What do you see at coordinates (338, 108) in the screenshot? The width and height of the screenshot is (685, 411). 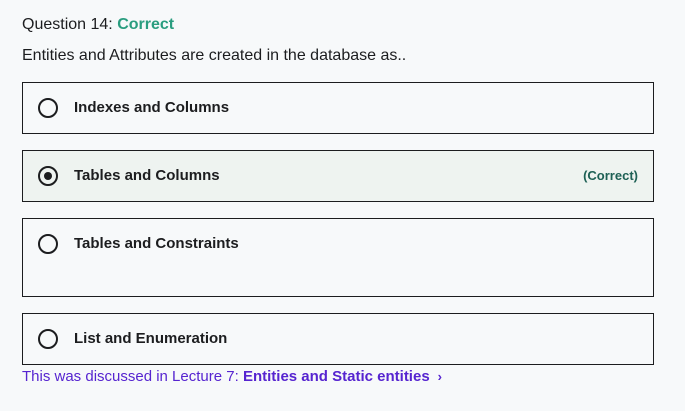 I see `option-indexes-and-columns: Indexes and Columns` at bounding box center [338, 108].